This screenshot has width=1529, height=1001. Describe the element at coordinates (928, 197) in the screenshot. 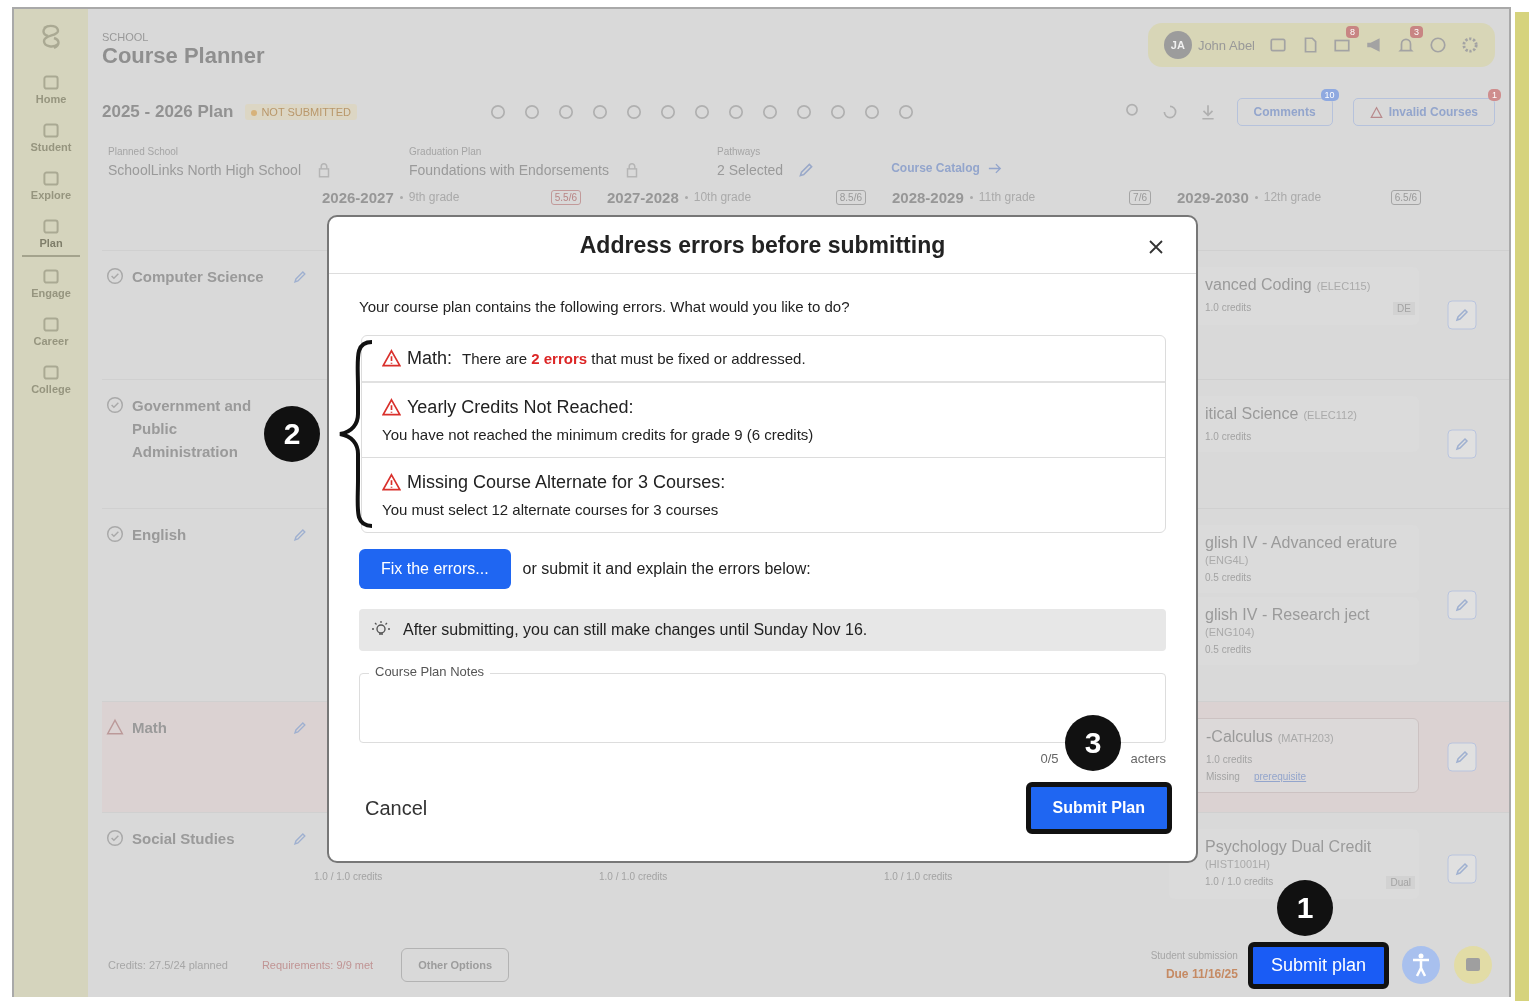

I see `year-heading: 2028-2029` at that location.